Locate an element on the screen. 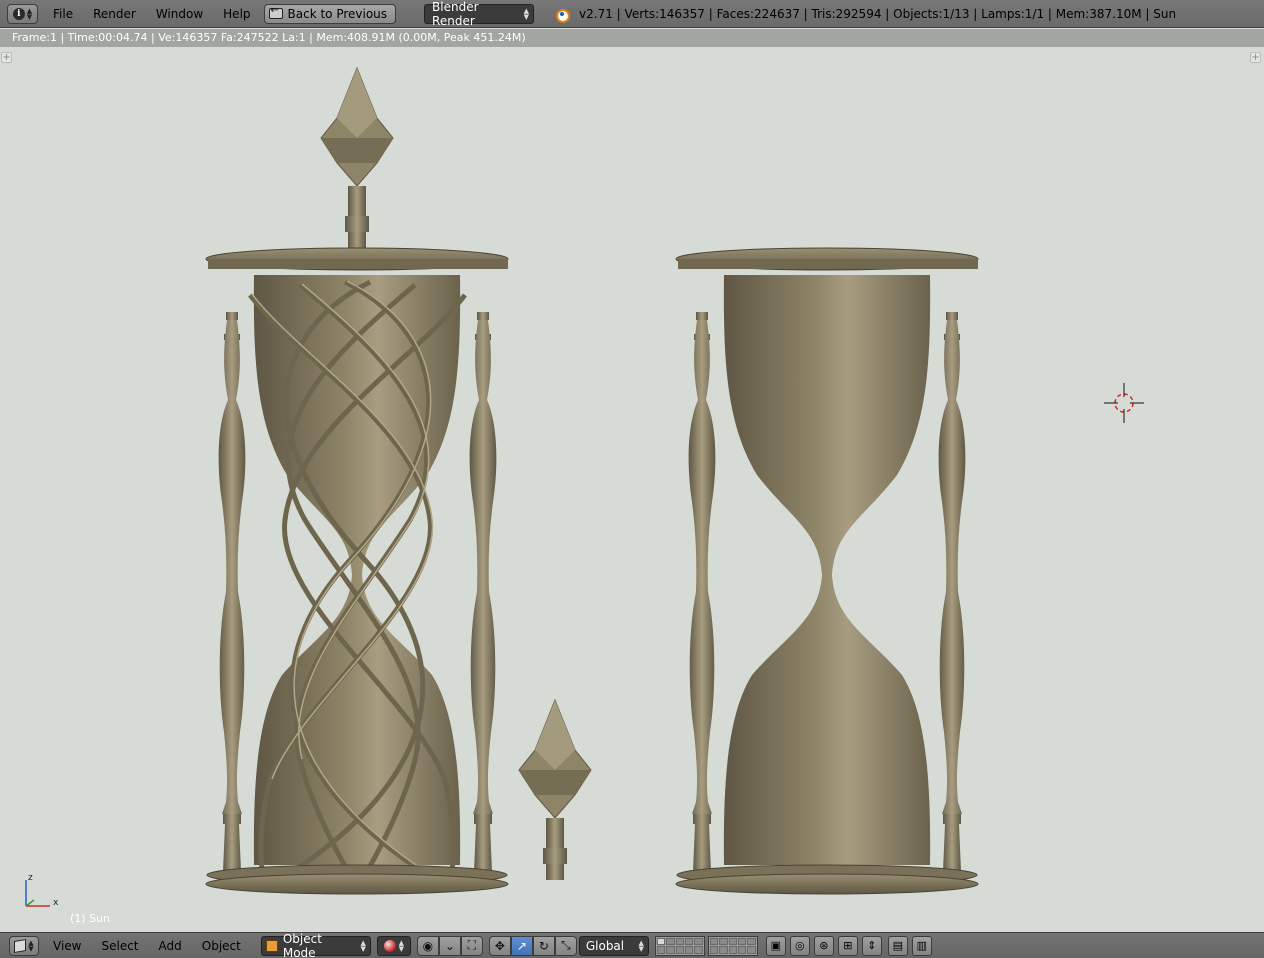  back-to-previous-button: Back to Previous is located at coordinates (330, 13).